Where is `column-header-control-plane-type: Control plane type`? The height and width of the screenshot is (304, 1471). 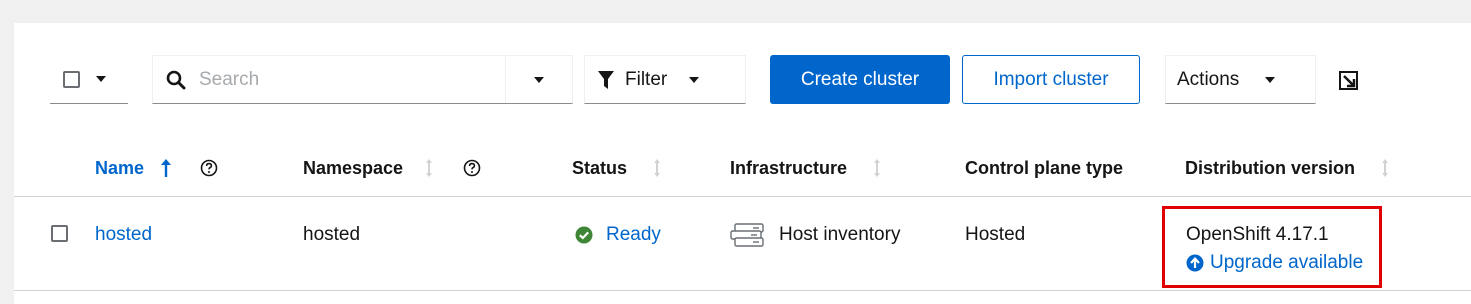 column-header-control-plane-type: Control plane type is located at coordinates (1044, 168).